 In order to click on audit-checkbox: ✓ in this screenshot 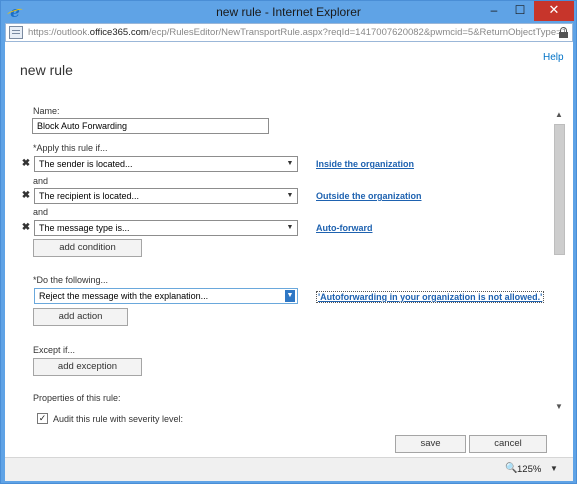, I will do `click(42, 418)`.